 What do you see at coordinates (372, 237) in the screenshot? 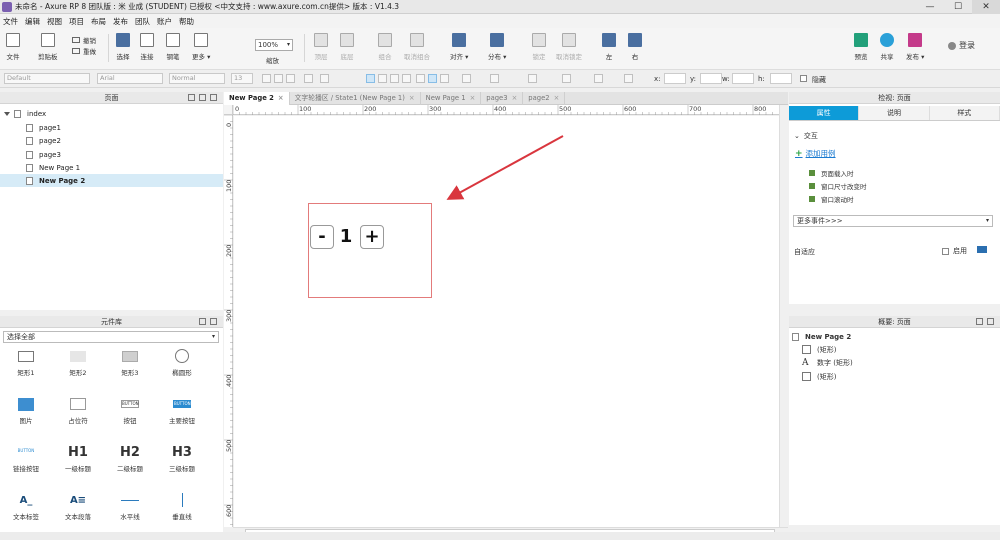
I see `plus-button: +` at bounding box center [372, 237].